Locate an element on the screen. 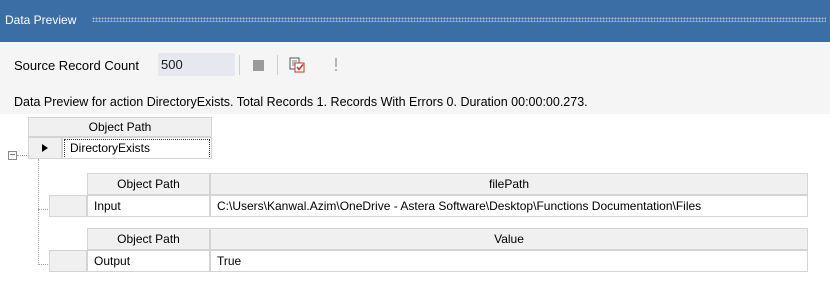 This screenshot has width=830, height=299. row-object-path-cell: DirectoryExists is located at coordinates (137, 148).